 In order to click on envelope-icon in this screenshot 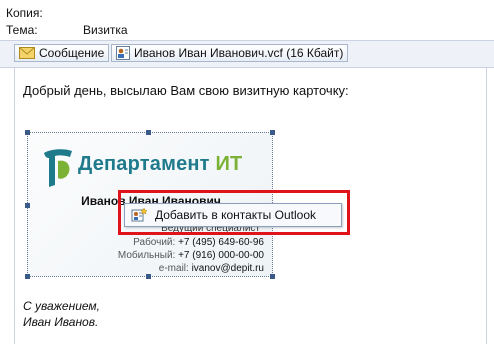, I will do `click(27, 53)`.